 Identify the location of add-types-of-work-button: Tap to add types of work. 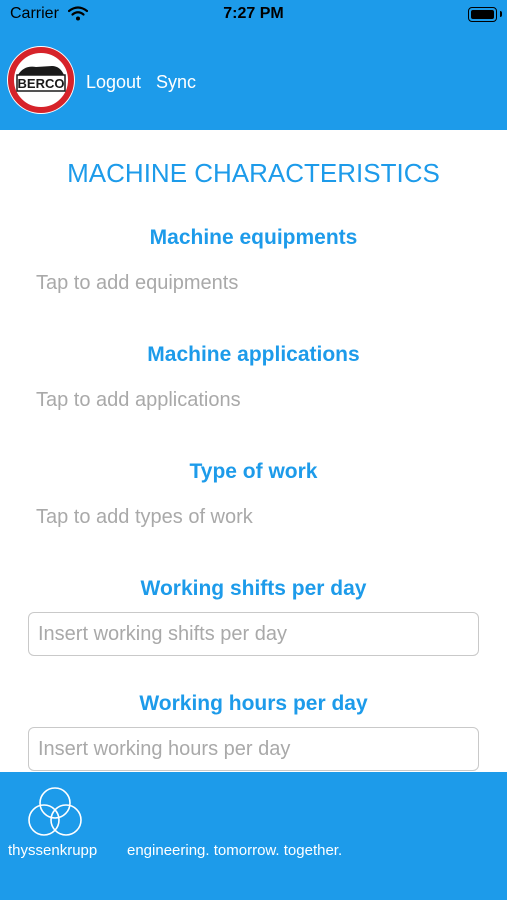
(144, 517).